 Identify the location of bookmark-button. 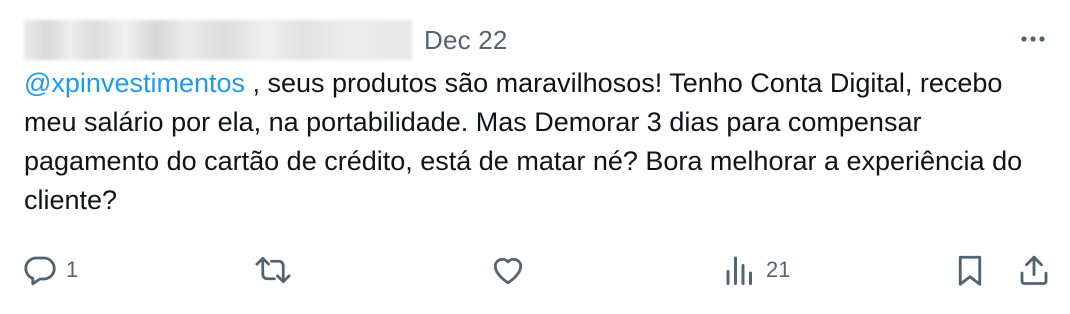
(970, 270).